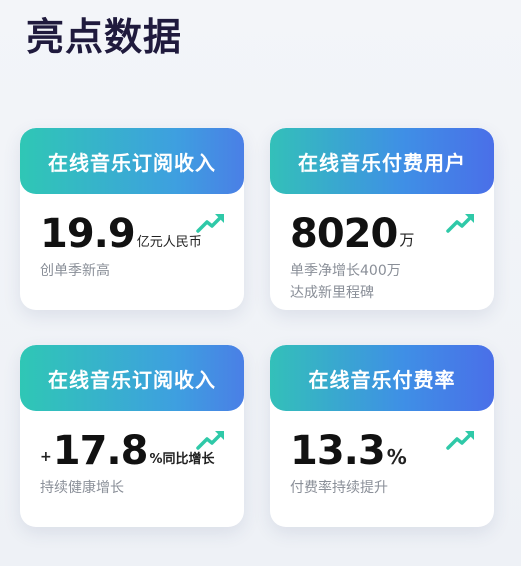 Image resolution: width=521 pixels, height=566 pixels. I want to click on stat-description: 付费率持续提升, so click(339, 488).